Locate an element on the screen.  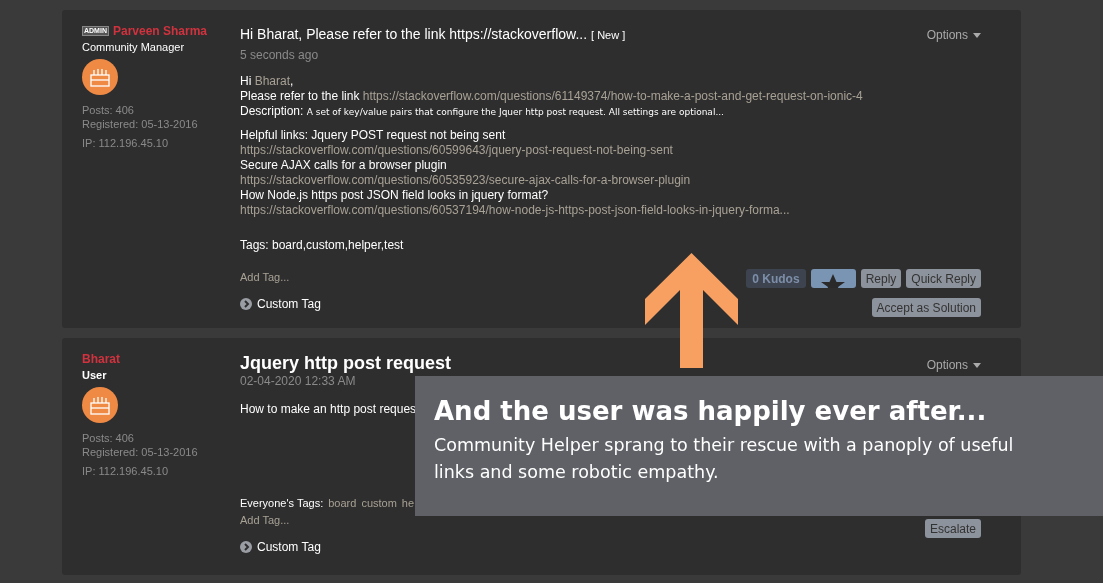
body-text: Please refer to the link https://stackoverflow.com/questions/61149374/how-to-make-a-post-and-get-request-on-ionic-4 is located at coordinates (551, 96).